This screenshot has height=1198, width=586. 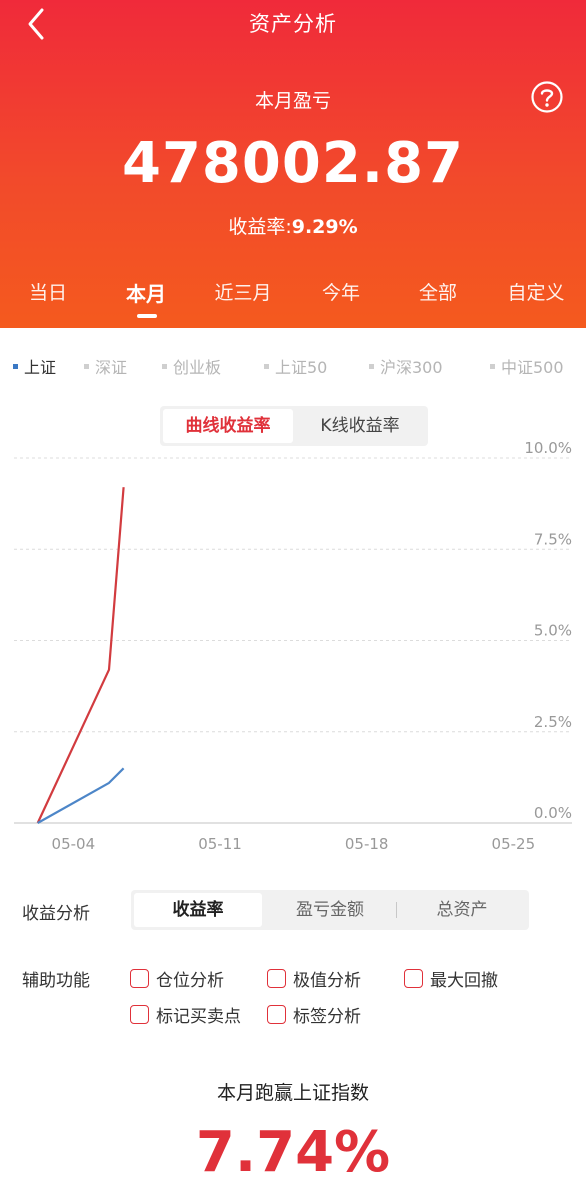 What do you see at coordinates (190, 981) in the screenshot?
I see `checkbox-label: 仓位分析` at bounding box center [190, 981].